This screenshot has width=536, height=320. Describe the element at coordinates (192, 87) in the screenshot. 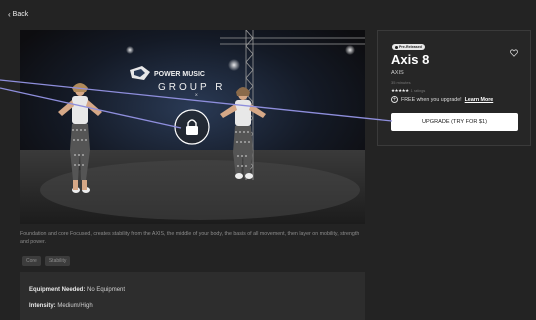

I see `logo-text-2: GROUP R` at that location.